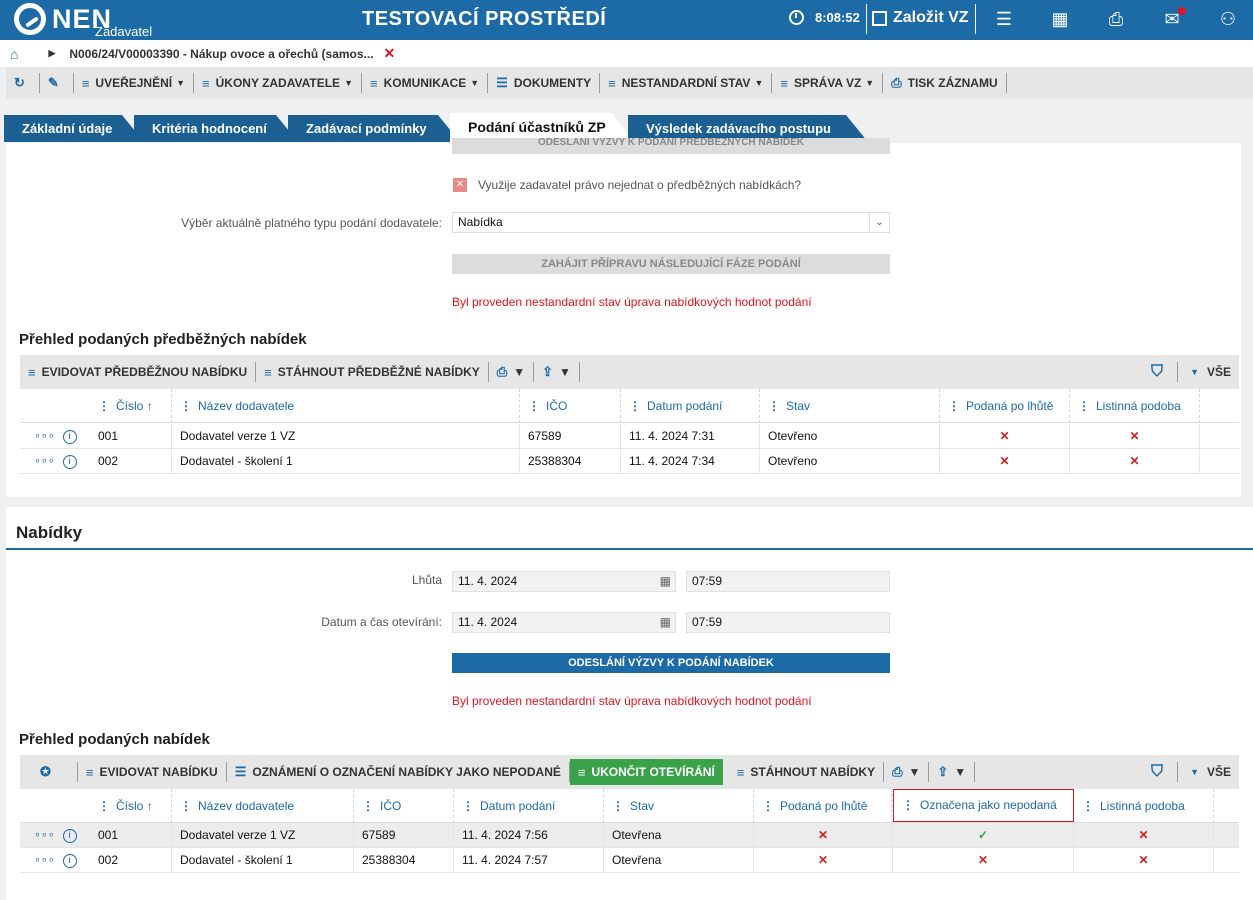 Image resolution: width=1253 pixels, height=900 pixels. What do you see at coordinates (57, 83) in the screenshot?
I see `edit-button: ✎` at bounding box center [57, 83].